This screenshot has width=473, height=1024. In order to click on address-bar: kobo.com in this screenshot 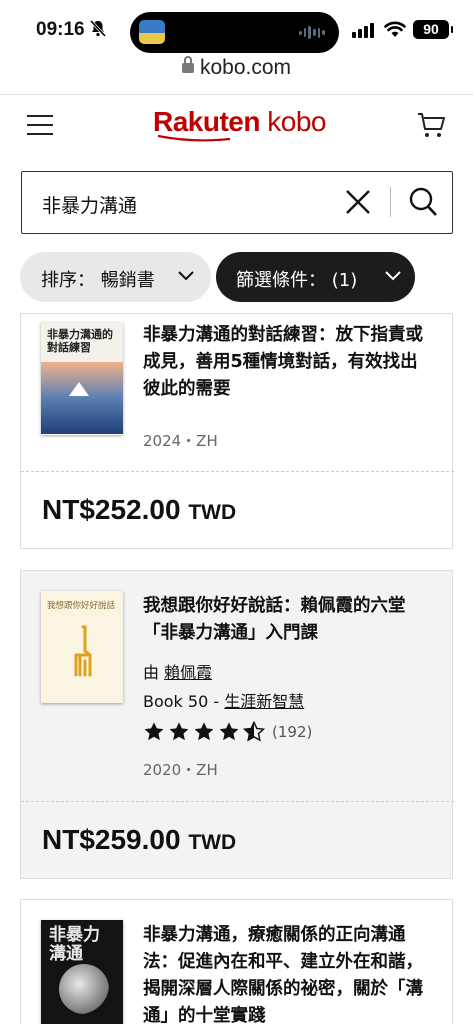, I will do `click(236, 73)`.